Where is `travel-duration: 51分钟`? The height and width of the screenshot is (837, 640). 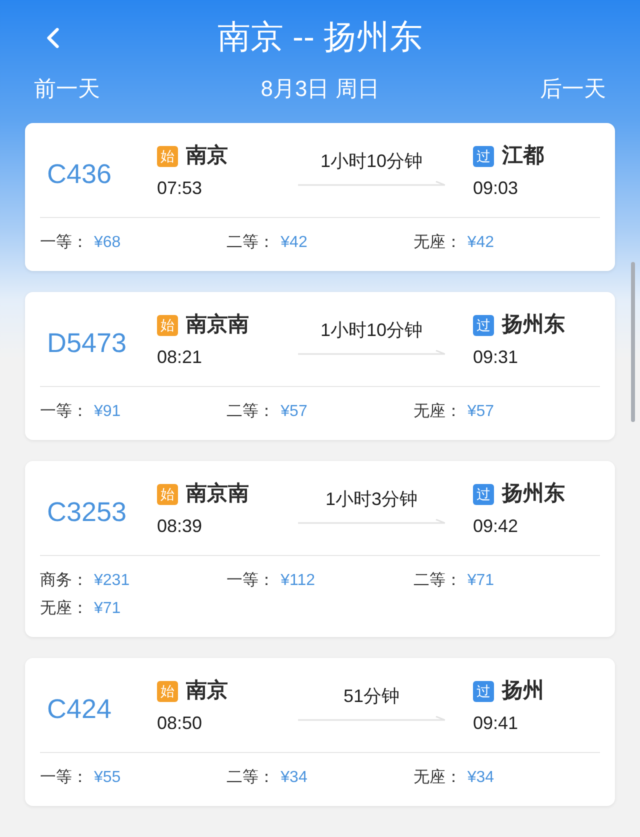
travel-duration: 51分钟 is located at coordinates (371, 696).